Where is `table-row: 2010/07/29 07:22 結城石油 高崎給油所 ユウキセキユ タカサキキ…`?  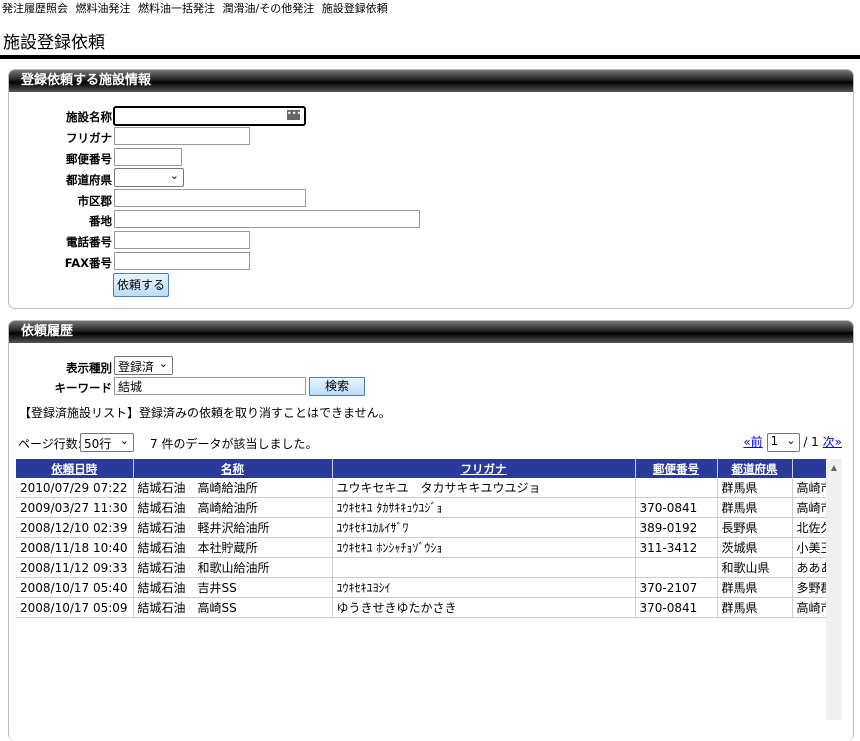 table-row: 2010/07/29 07:22 結城石油 高崎給油所 ユウキセキユ タカサキキ… is located at coordinates (429, 488).